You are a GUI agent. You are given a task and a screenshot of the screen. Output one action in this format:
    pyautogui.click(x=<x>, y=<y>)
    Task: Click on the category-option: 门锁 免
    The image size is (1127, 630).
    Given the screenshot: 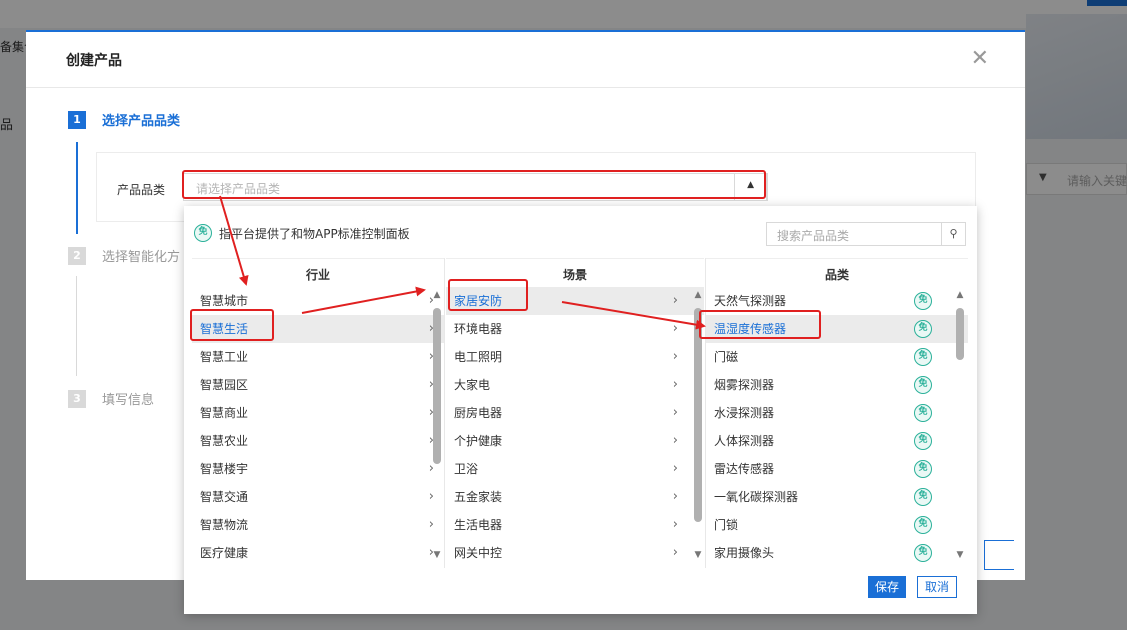 What is the action you would take?
    pyautogui.click(x=837, y=525)
    